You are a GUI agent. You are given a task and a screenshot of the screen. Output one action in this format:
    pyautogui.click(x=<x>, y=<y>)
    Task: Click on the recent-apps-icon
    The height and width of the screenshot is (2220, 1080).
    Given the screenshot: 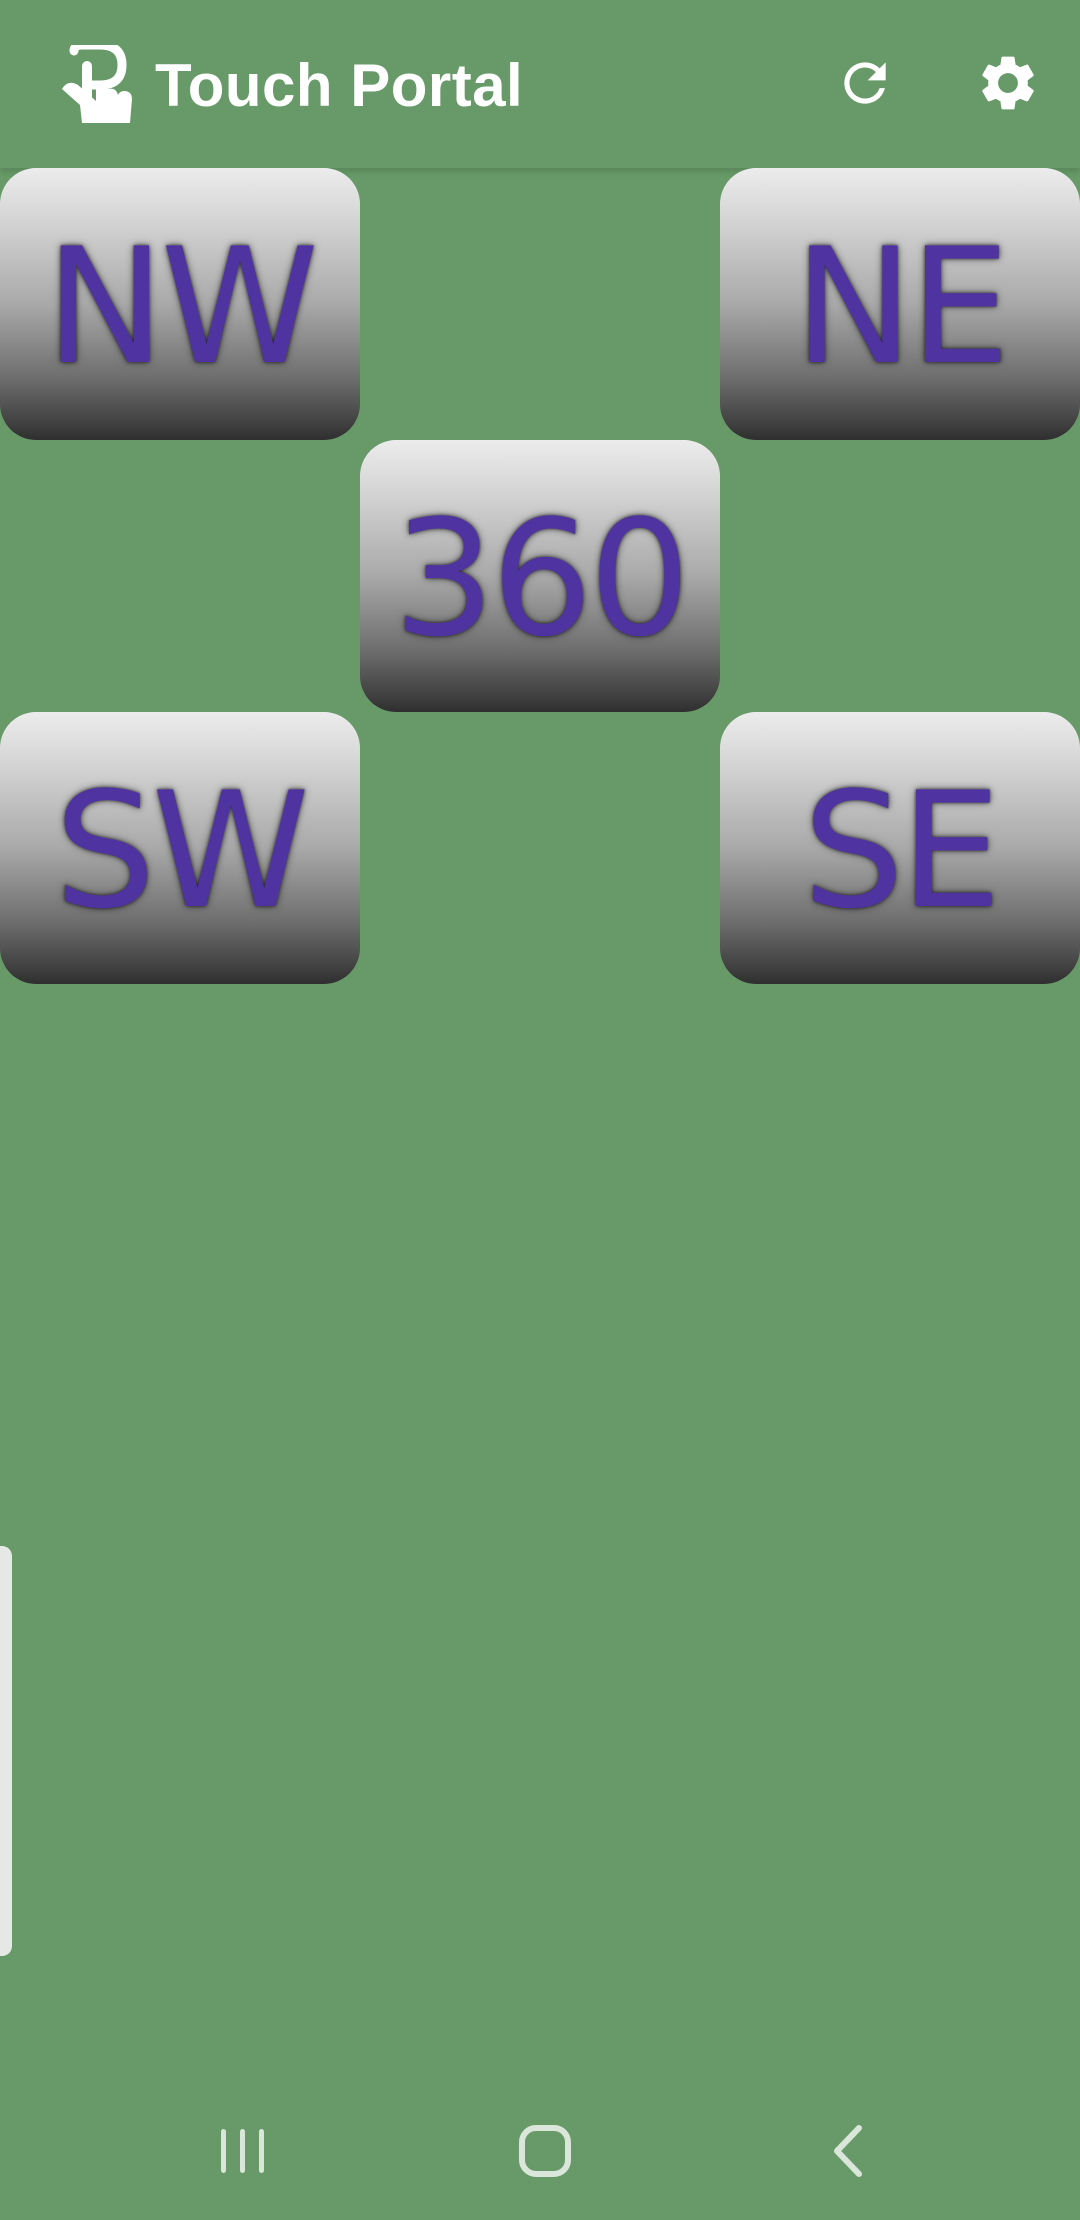 What is the action you would take?
    pyautogui.click(x=242, y=2151)
    